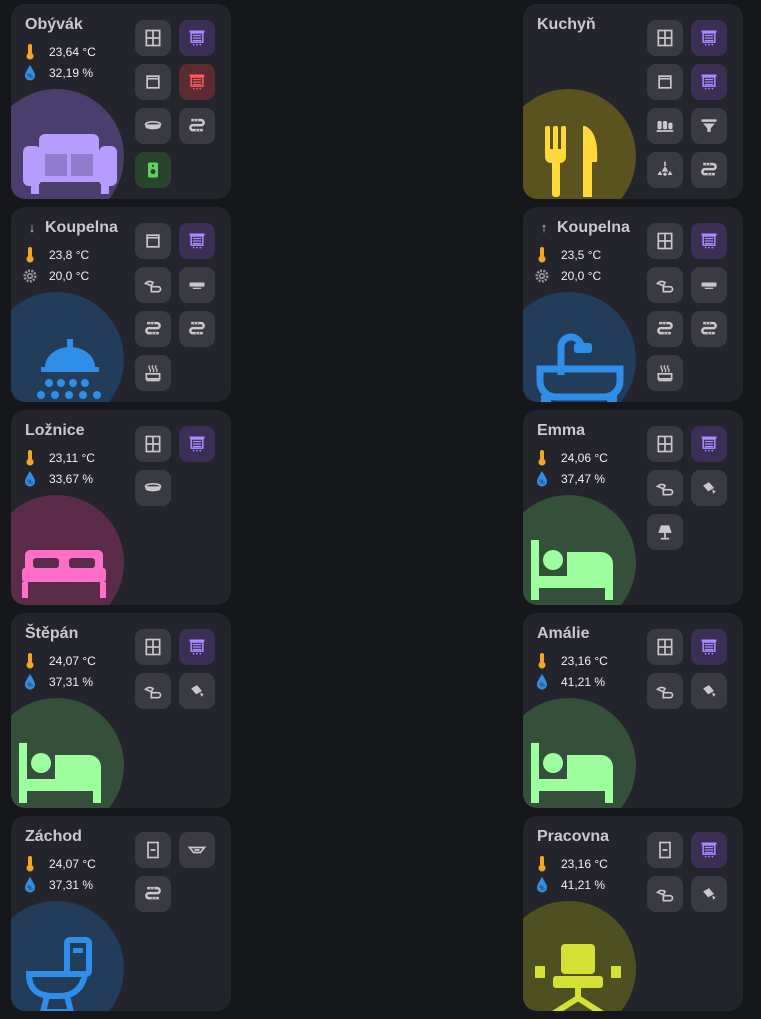 This screenshot has width=761, height=1019. Describe the element at coordinates (58, 481) in the screenshot. I see `humidity-reading: % 33,67 %` at that location.